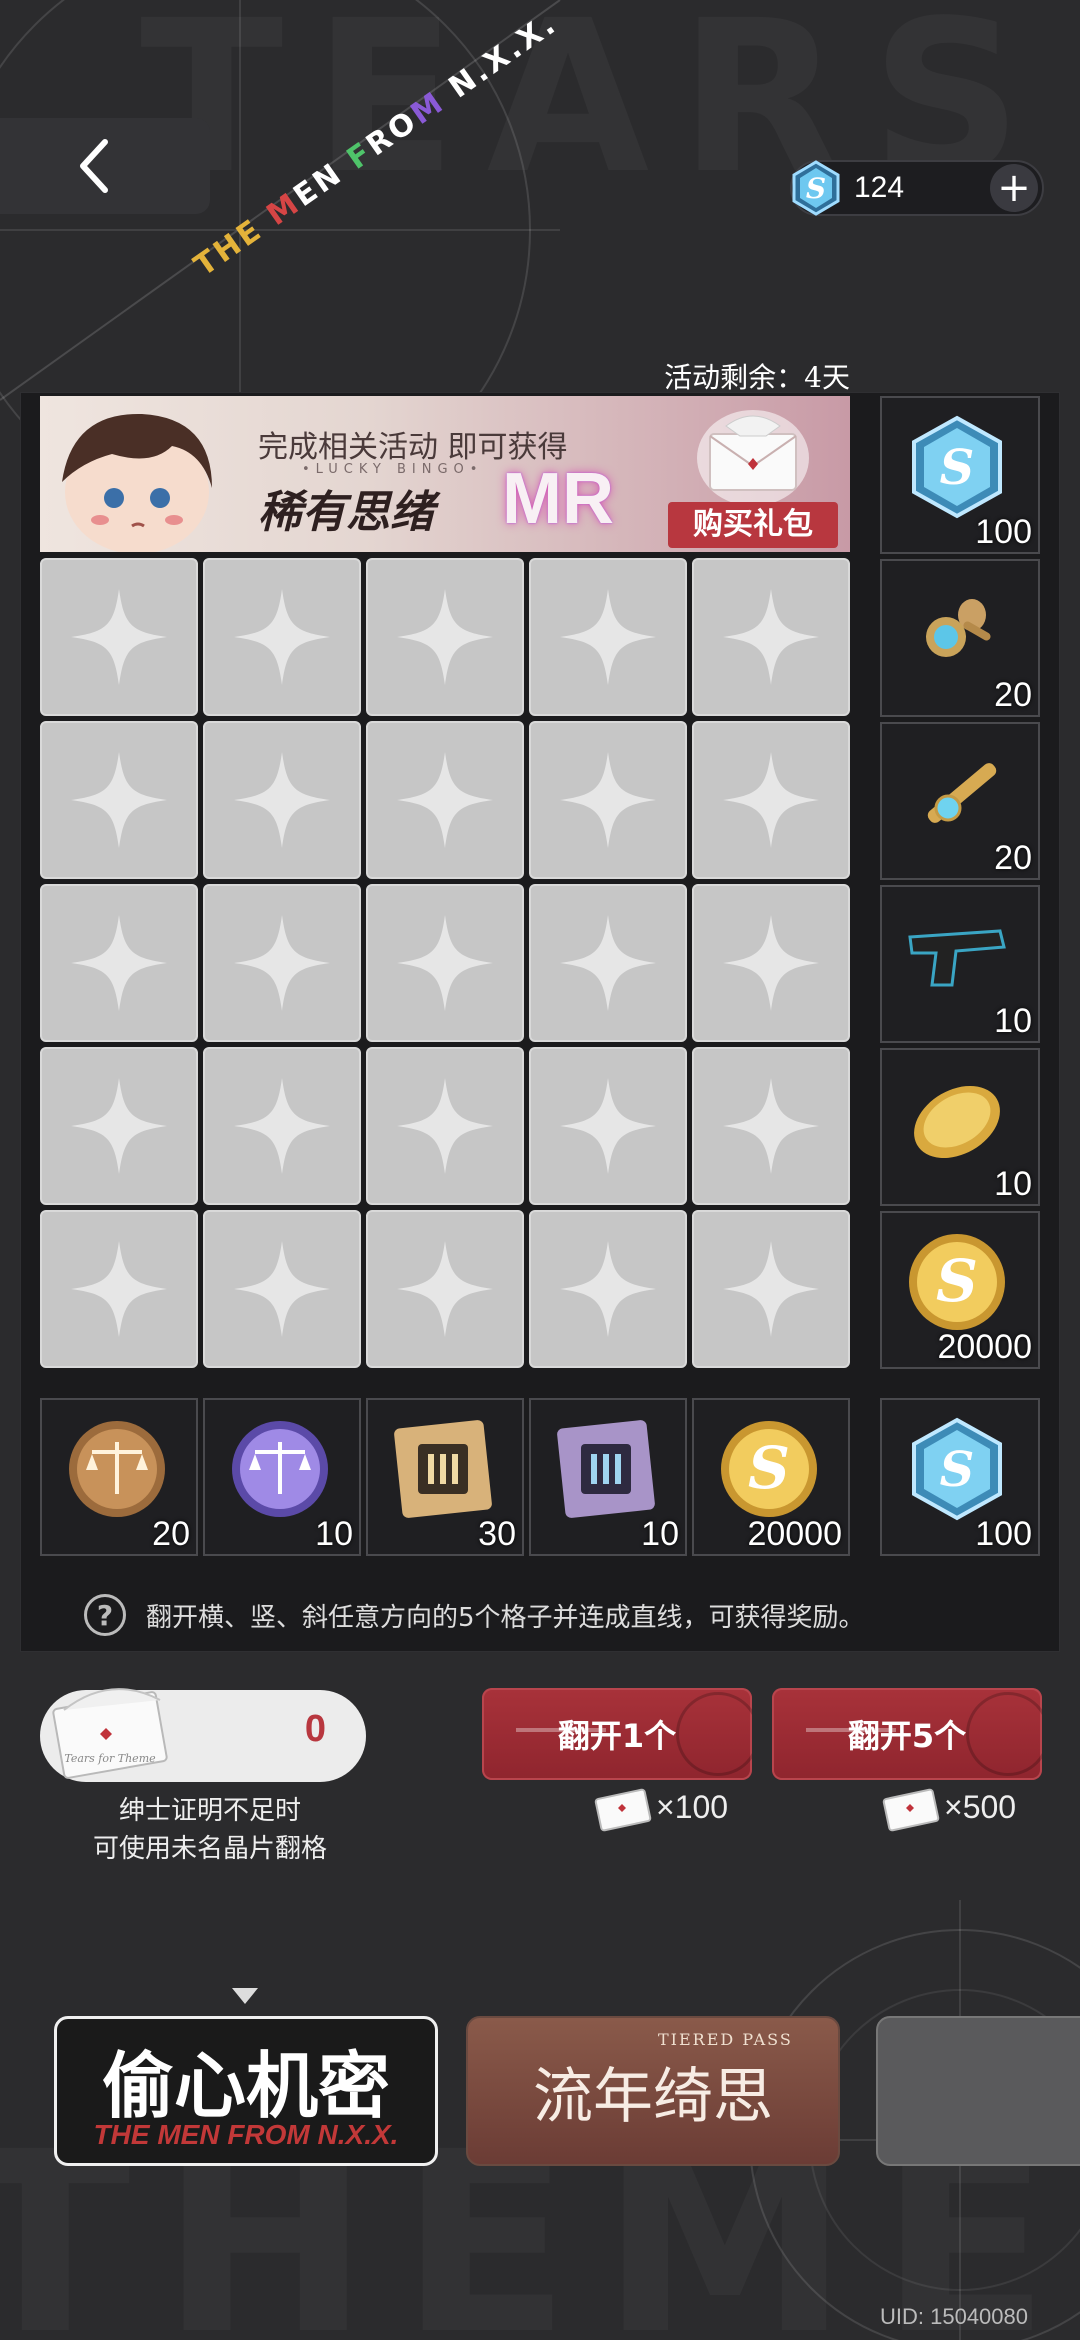  What do you see at coordinates (725, 2039) in the screenshot?
I see `tab-subtitle: TIERED PASS` at bounding box center [725, 2039].